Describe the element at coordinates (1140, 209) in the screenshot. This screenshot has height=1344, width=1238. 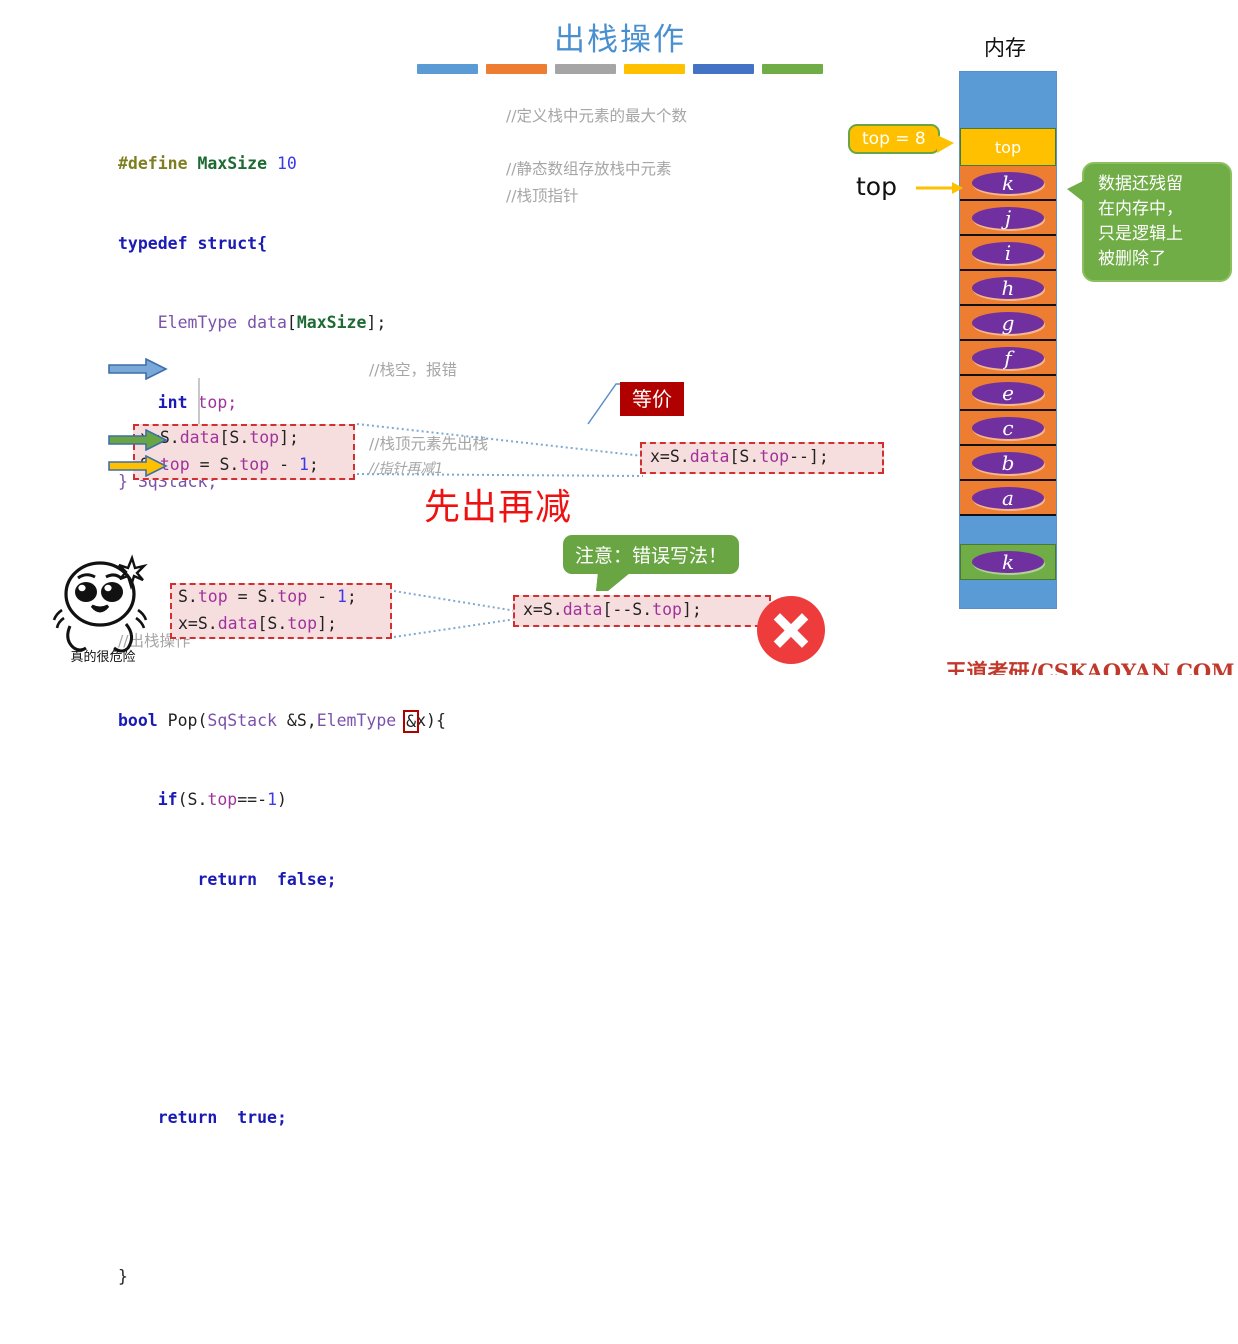
I see `memory-note-line-2: 在内存中，` at that location.